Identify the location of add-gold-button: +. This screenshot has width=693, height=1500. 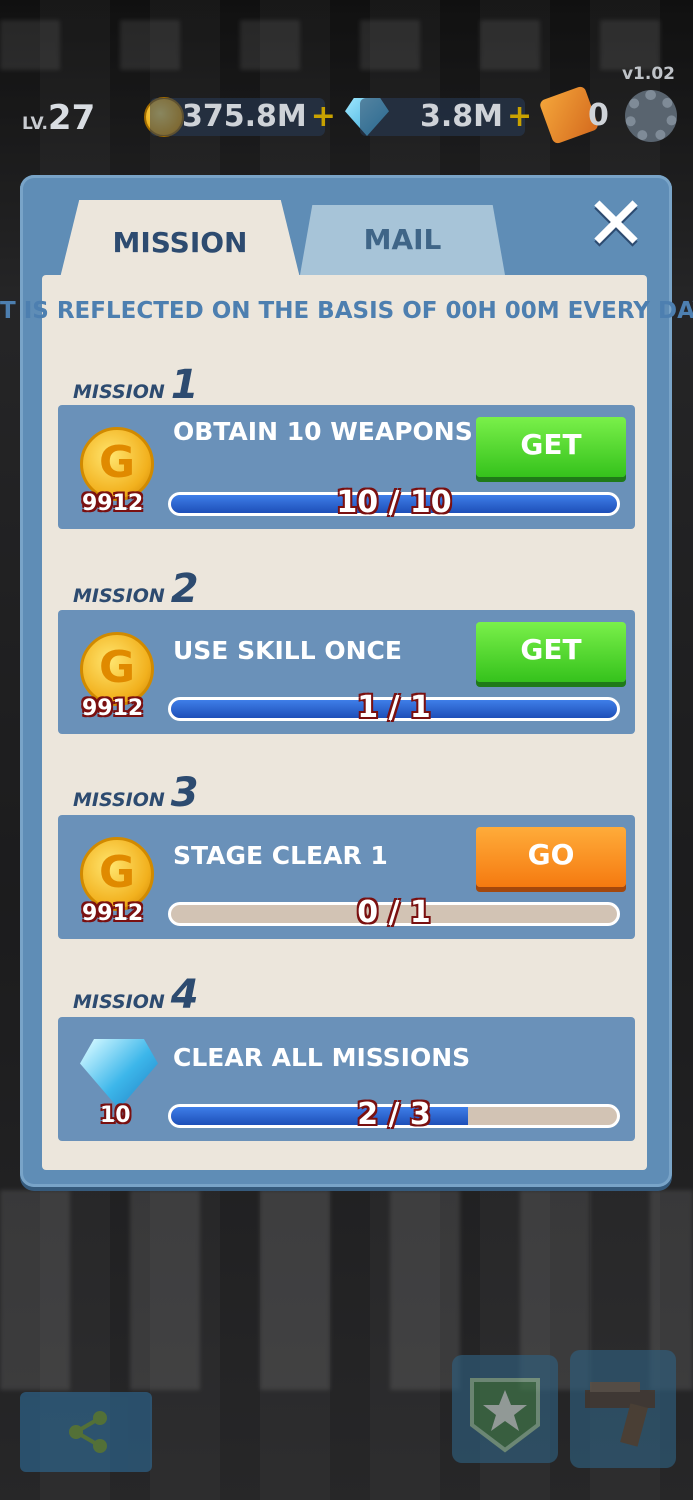
(323, 116).